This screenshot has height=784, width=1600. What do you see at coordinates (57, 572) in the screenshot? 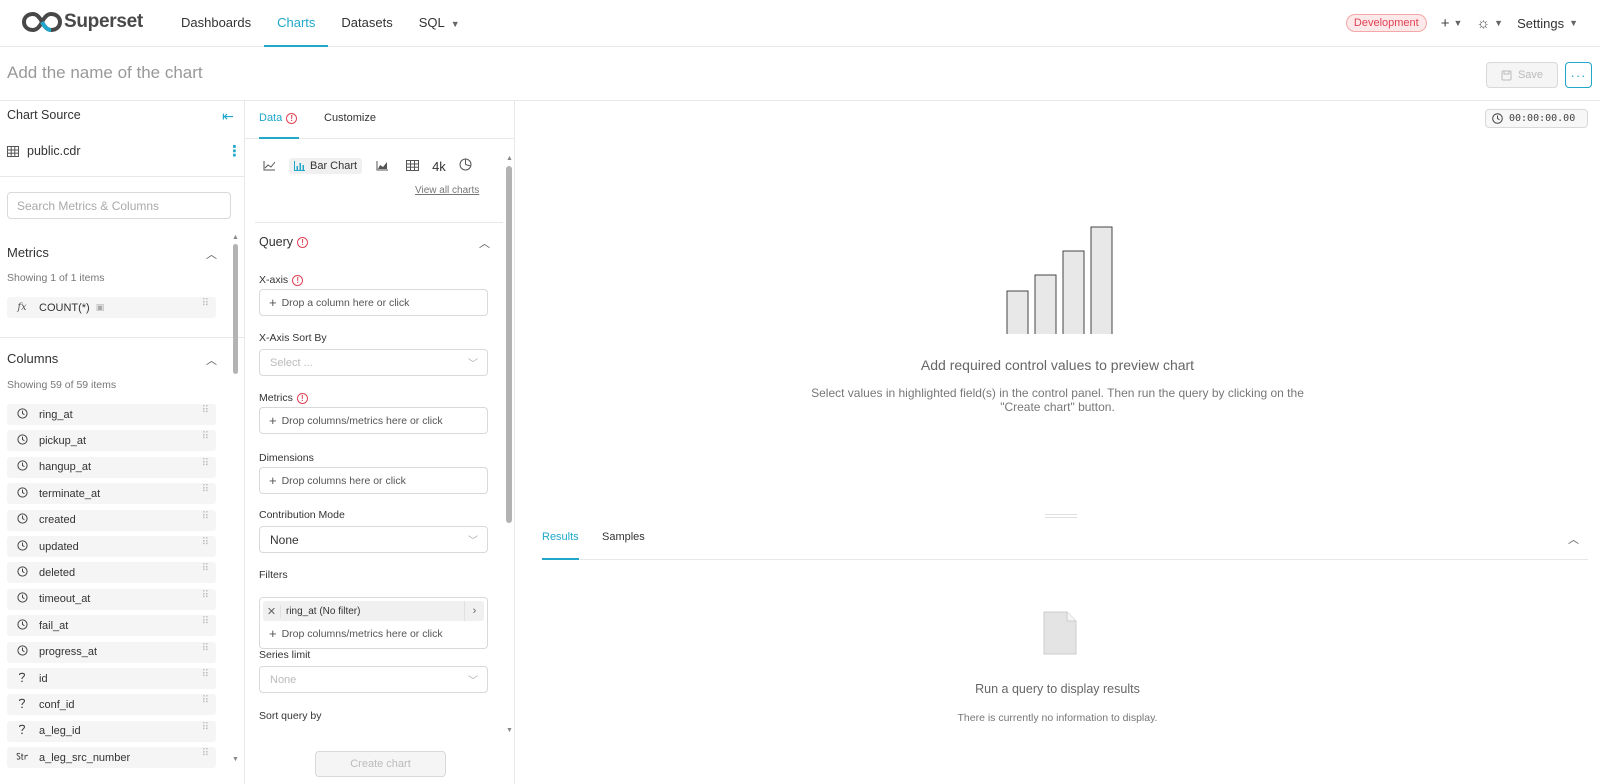
I see `column-name: deleted` at bounding box center [57, 572].